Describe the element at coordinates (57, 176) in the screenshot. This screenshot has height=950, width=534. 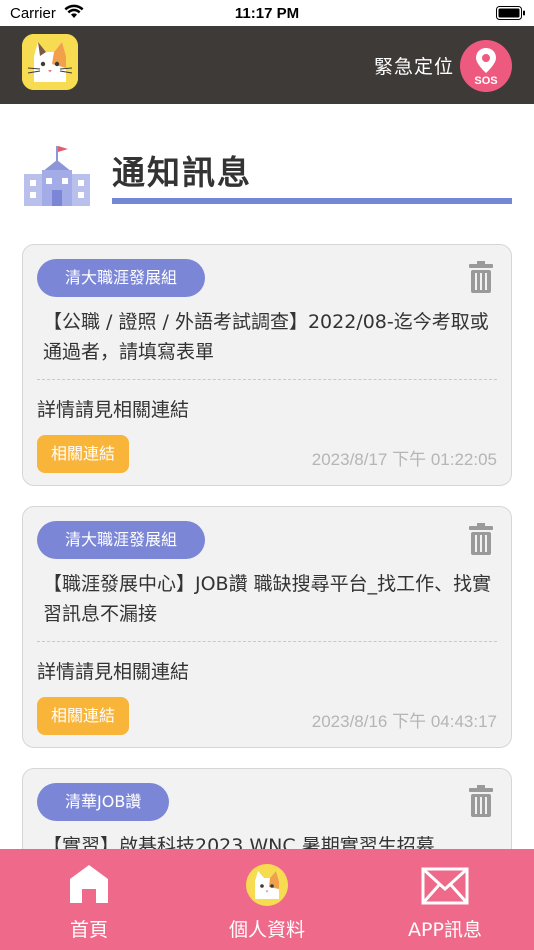
I see `school-building-icon` at that location.